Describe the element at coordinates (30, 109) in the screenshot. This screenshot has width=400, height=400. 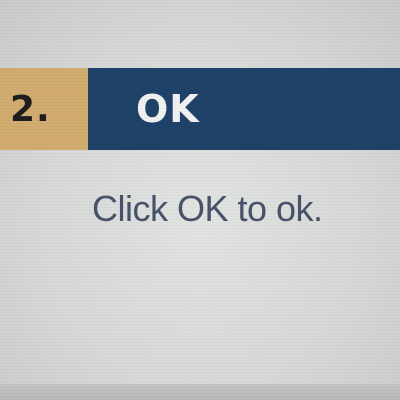
I see `step-number: 2.` at that location.